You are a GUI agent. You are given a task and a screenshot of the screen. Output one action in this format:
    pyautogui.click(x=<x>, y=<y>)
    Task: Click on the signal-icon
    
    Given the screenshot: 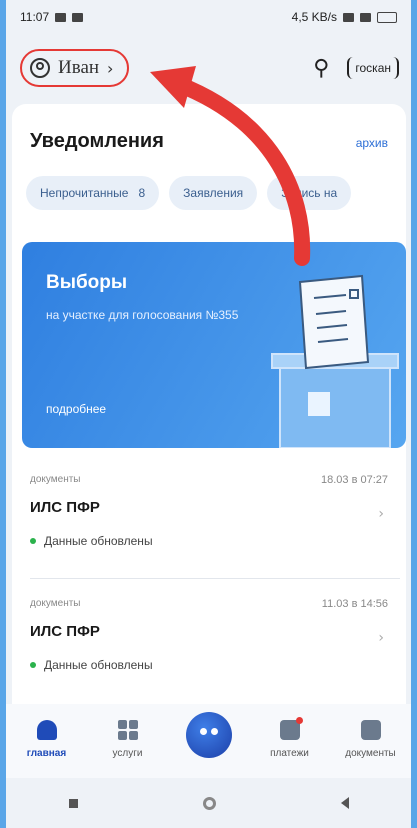 What is the action you would take?
    pyautogui.click(x=365, y=17)
    